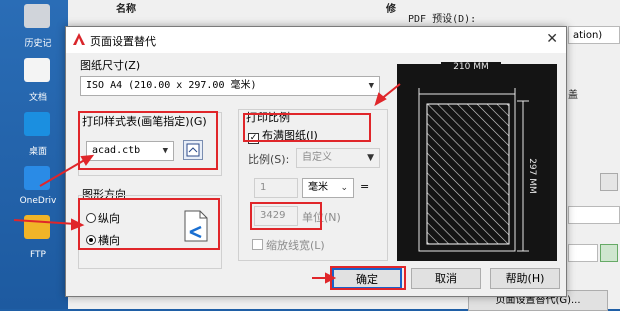 Image resolution: width=620 pixels, height=311 pixels. What do you see at coordinates (109, 240) in the screenshot?
I see `landscape-label: 横向` at bounding box center [109, 240].